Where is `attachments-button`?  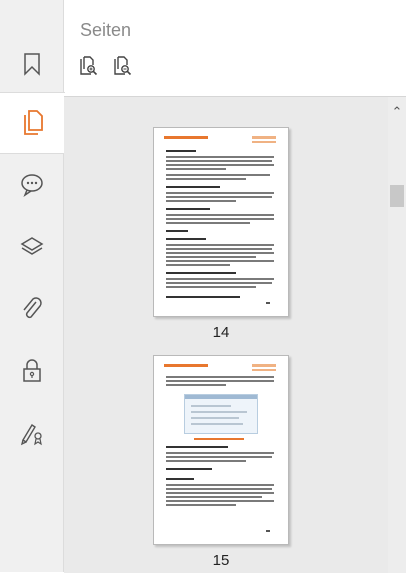
attachments-button is located at coordinates (32, 309).